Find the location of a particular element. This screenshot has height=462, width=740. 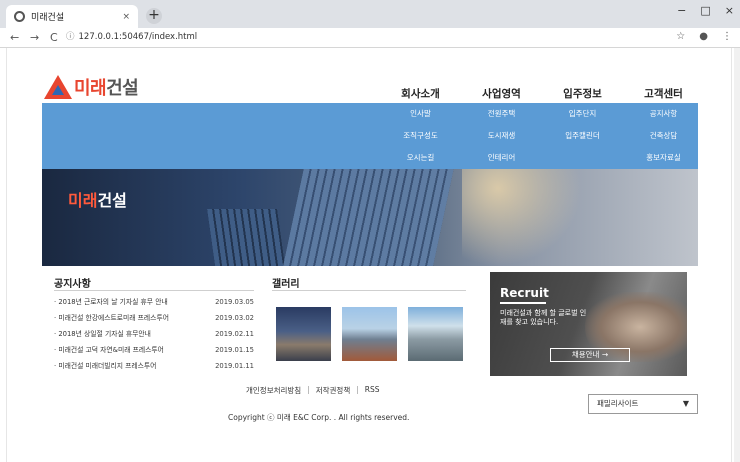

globe-icon is located at coordinates (19, 16).